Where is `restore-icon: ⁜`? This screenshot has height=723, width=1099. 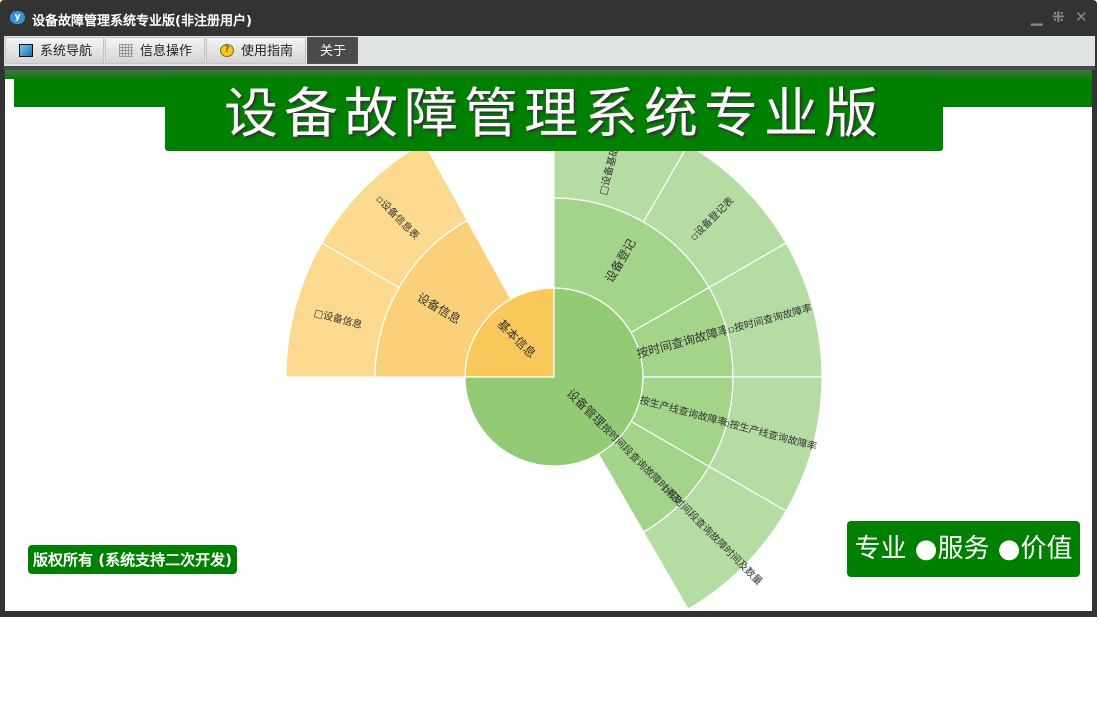
restore-icon: ⁜ is located at coordinates (1058, 17).